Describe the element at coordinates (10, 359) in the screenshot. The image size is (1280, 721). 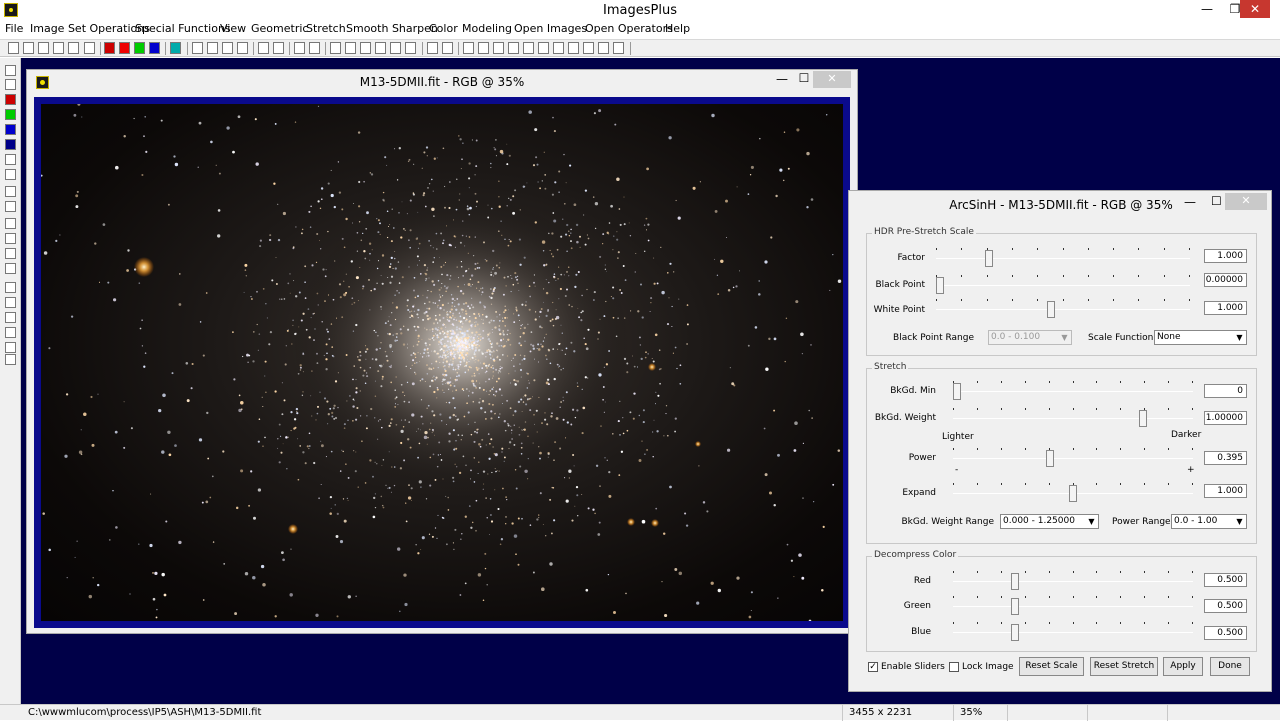
I see `copy-icon` at that location.